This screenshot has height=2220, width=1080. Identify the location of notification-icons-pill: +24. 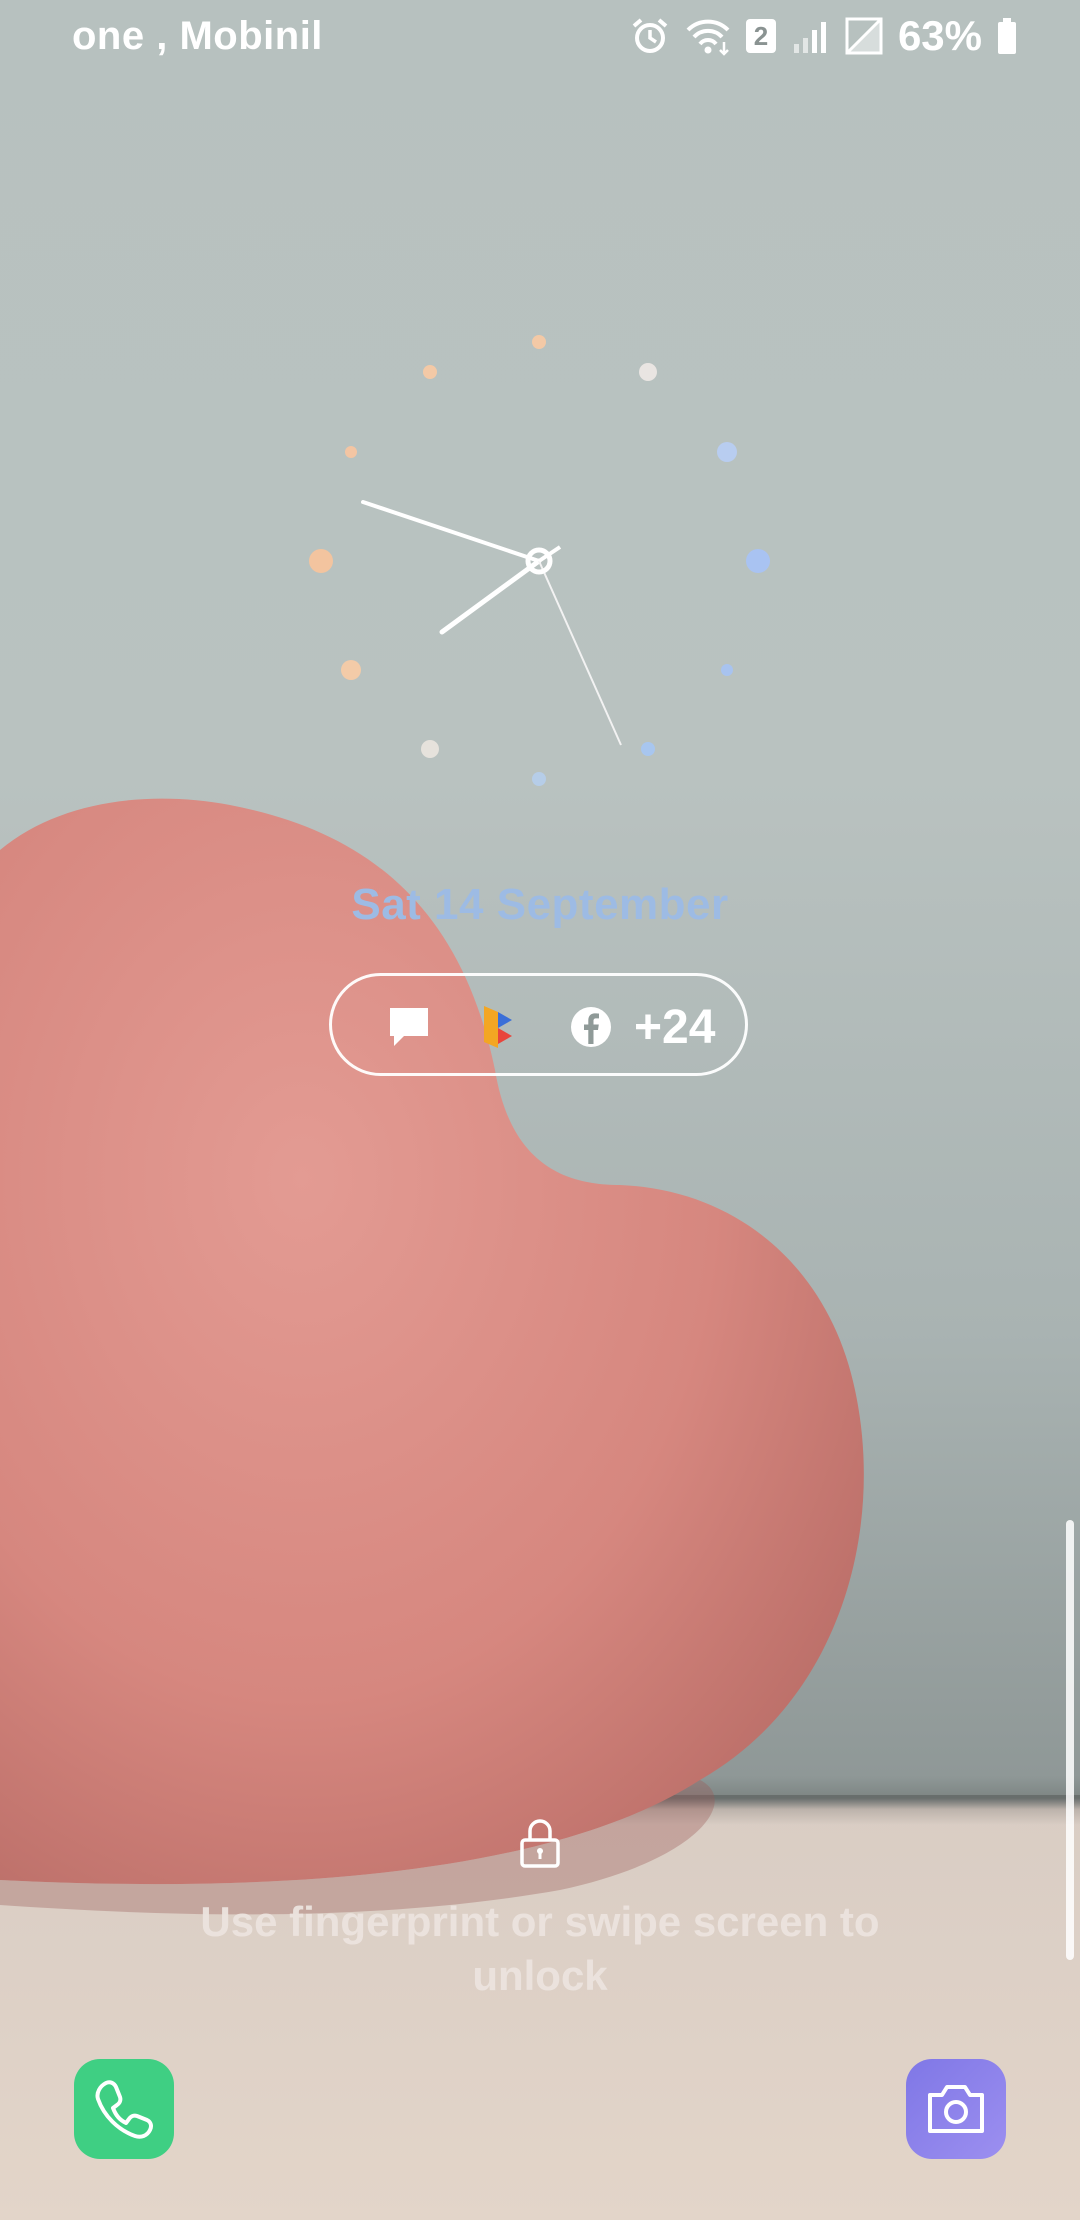
(538, 1024).